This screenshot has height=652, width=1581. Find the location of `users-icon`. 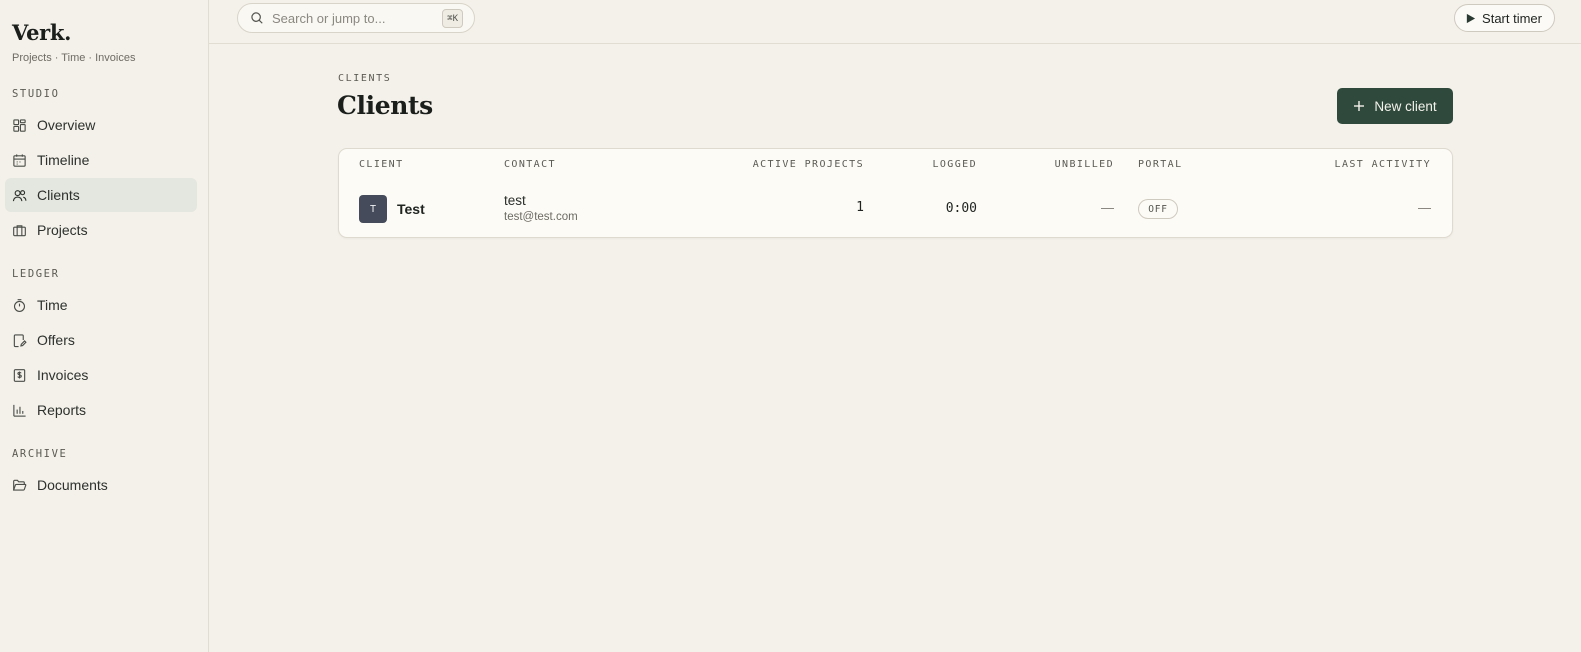

users-icon is located at coordinates (19, 195).